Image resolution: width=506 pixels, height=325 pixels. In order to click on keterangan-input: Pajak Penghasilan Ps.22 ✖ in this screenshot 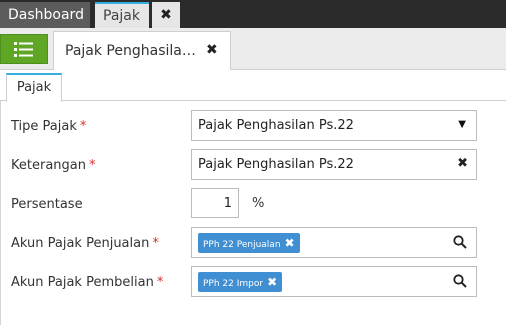, I will do `click(334, 164)`.